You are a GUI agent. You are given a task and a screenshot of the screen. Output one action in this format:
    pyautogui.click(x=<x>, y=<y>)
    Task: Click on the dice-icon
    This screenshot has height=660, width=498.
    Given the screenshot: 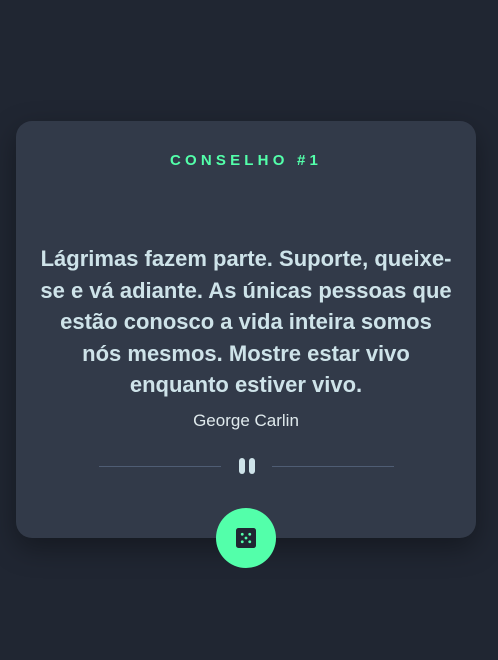 What is the action you would take?
    pyautogui.click(x=246, y=538)
    